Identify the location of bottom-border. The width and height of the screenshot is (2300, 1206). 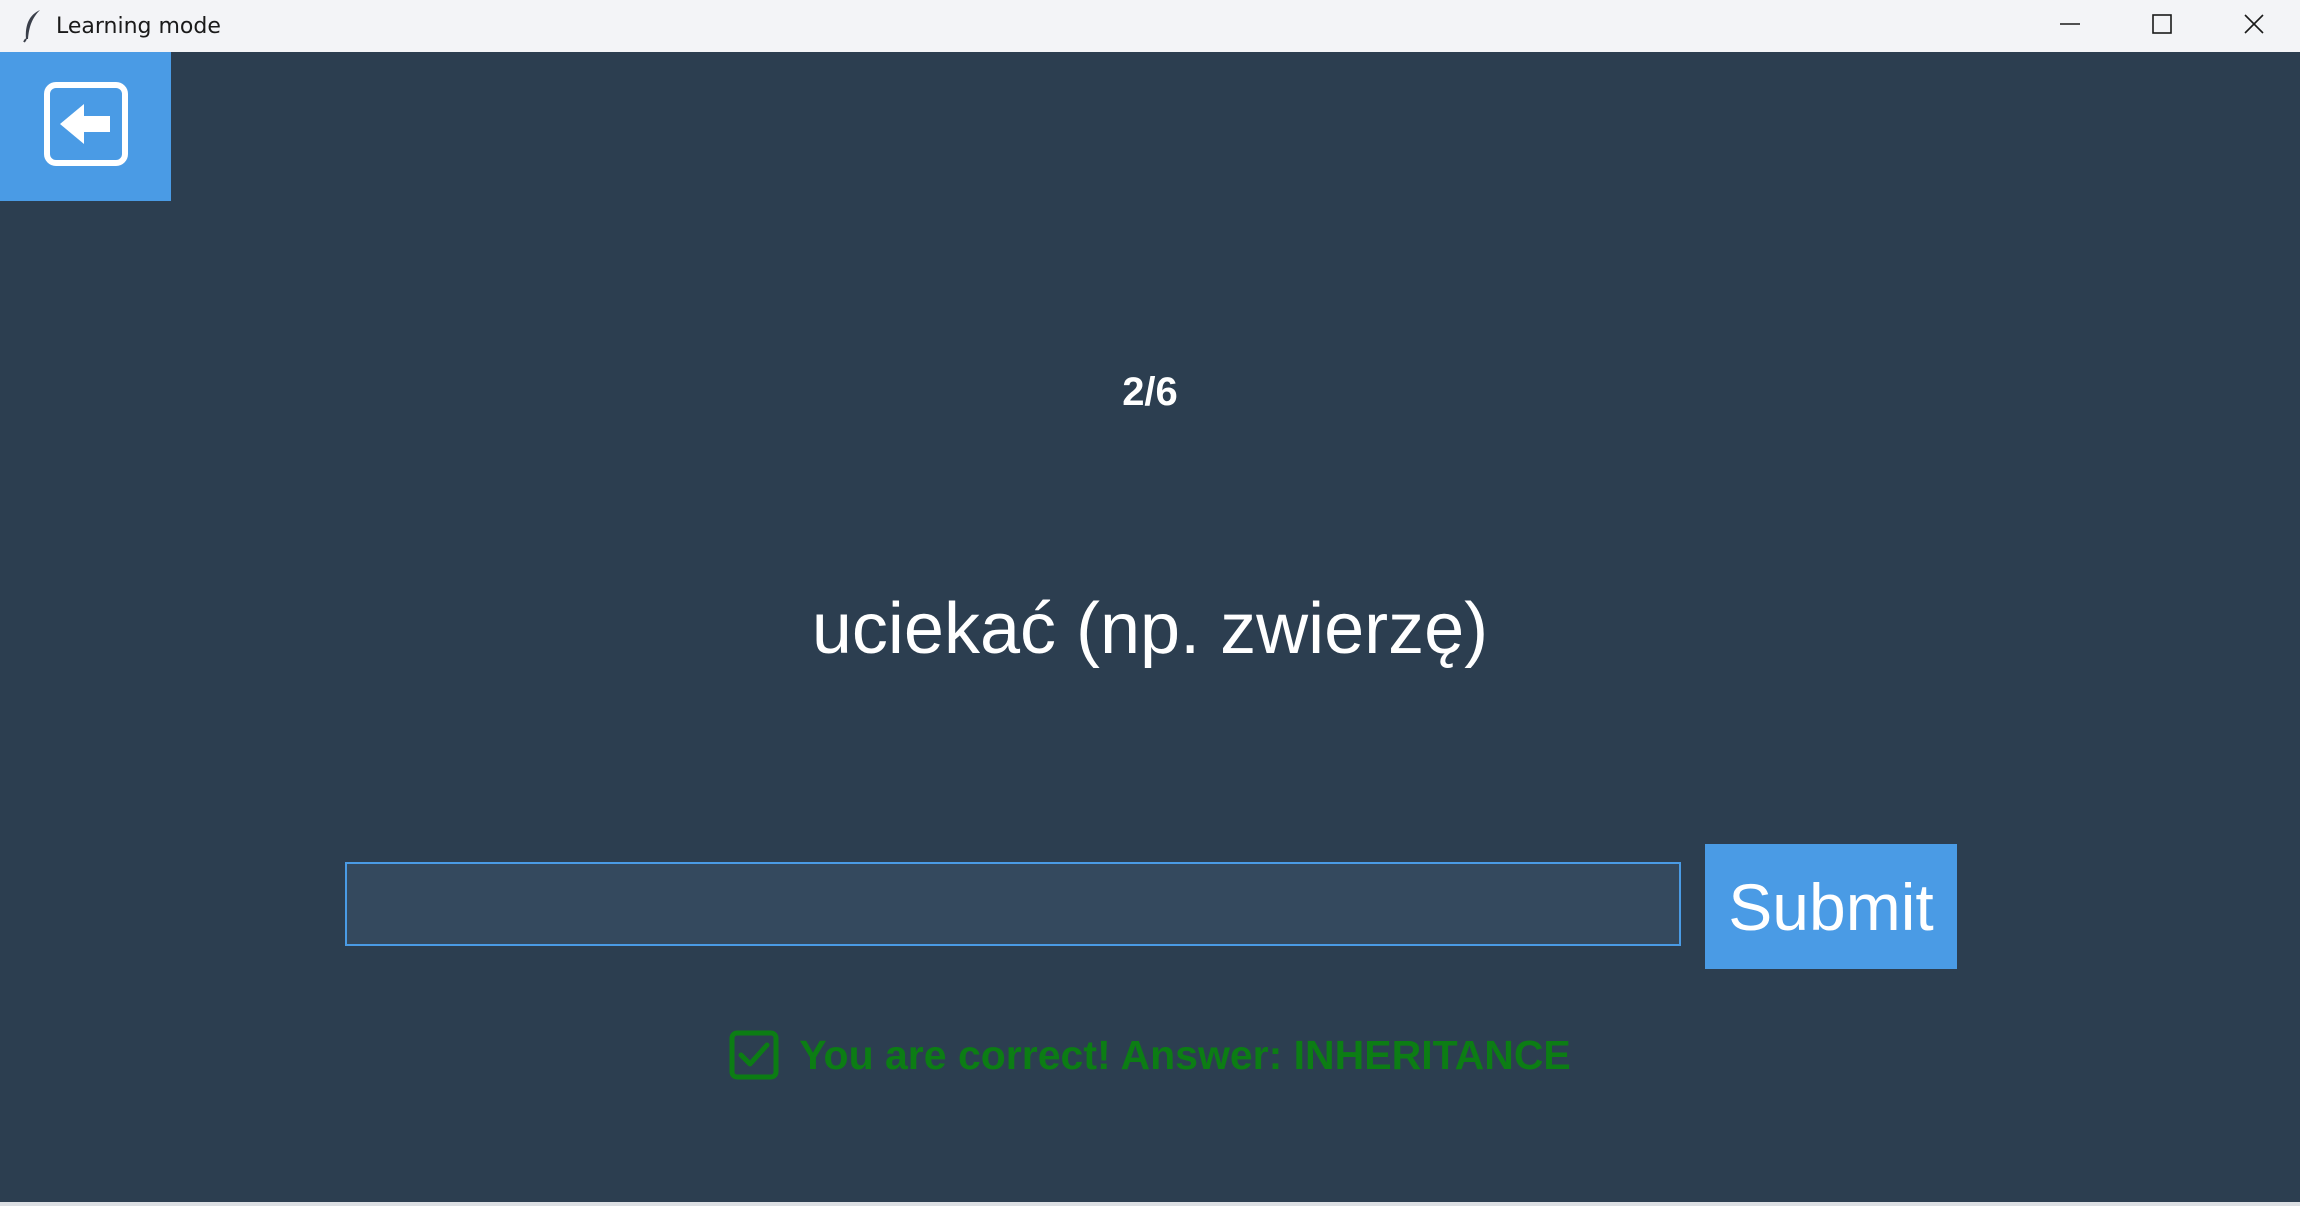
(1150, 1204).